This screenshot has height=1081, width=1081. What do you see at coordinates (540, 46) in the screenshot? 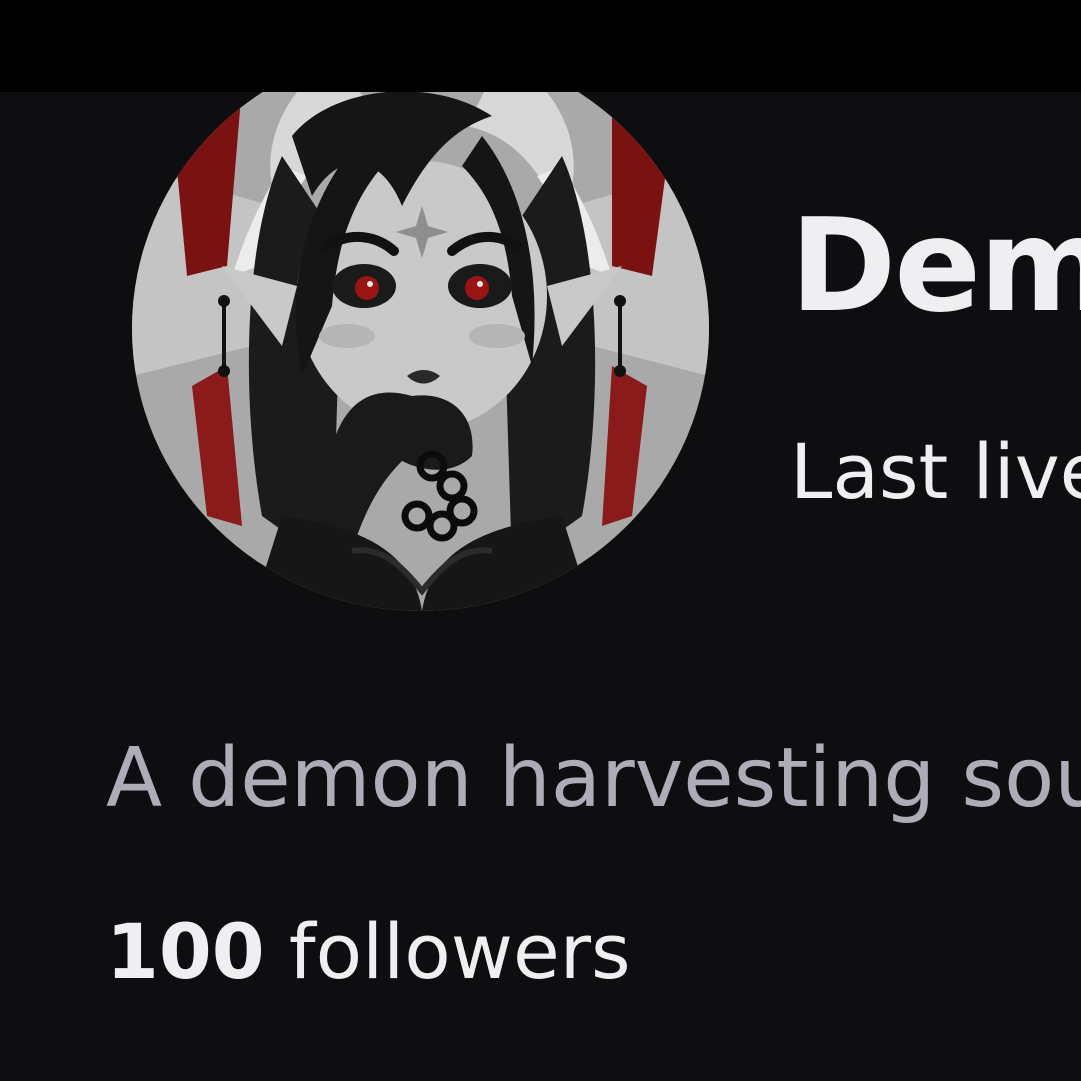
I see `top-bar` at bounding box center [540, 46].